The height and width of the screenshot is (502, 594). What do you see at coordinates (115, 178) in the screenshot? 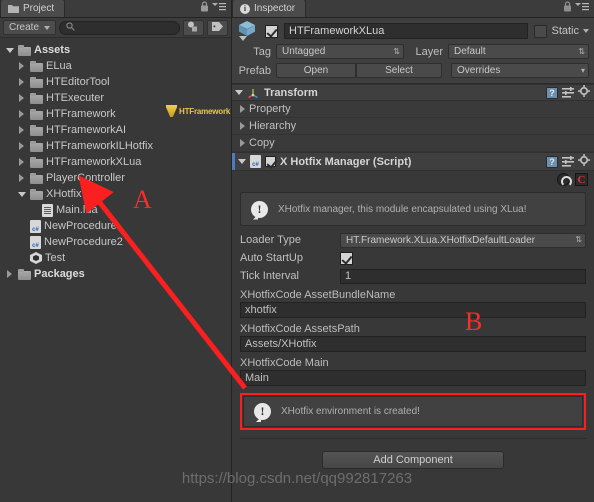
I see `tree-item: PlayerController` at bounding box center [115, 178].